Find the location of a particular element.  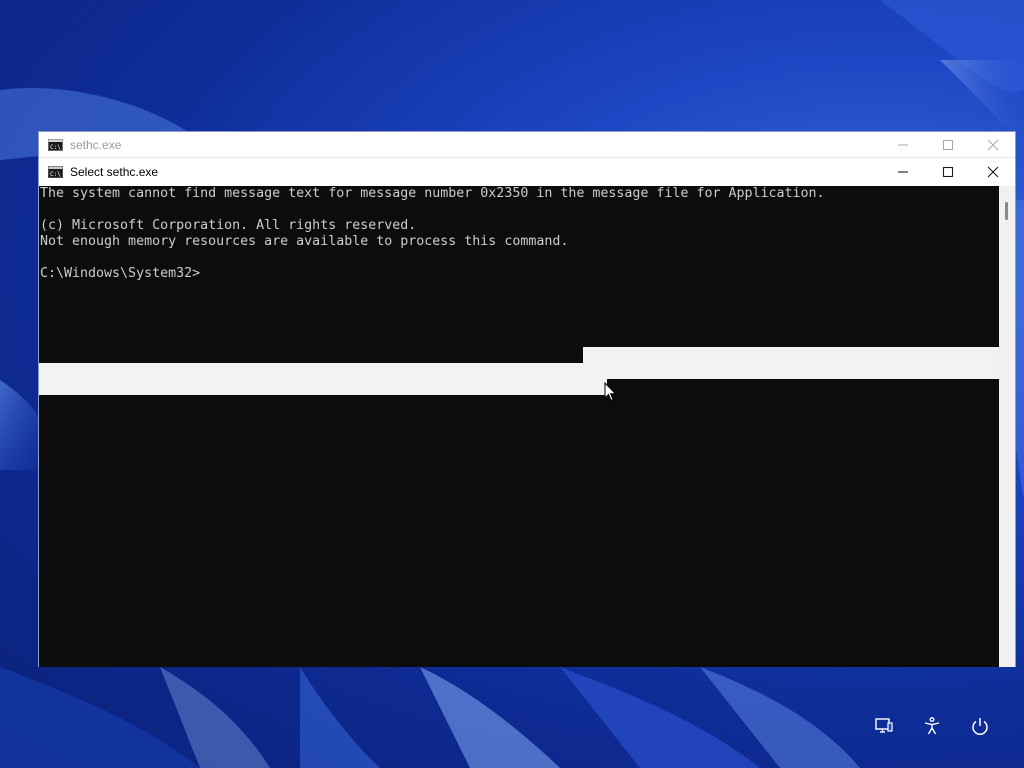

console-window-titlebar: C:\ Select sethc.exe is located at coordinates (527, 172).